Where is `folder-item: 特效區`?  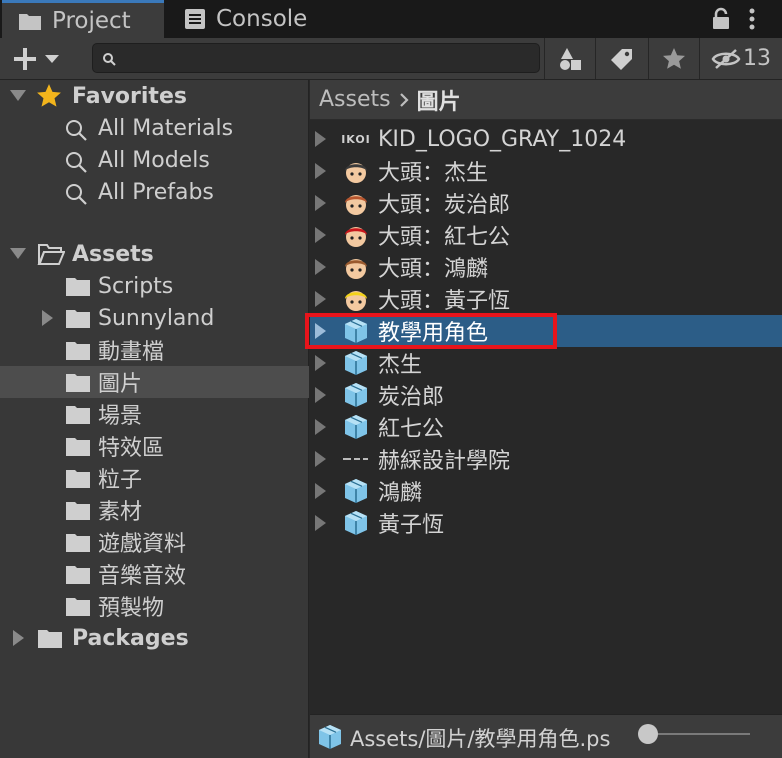 folder-item: 特效區 is located at coordinates (154, 446).